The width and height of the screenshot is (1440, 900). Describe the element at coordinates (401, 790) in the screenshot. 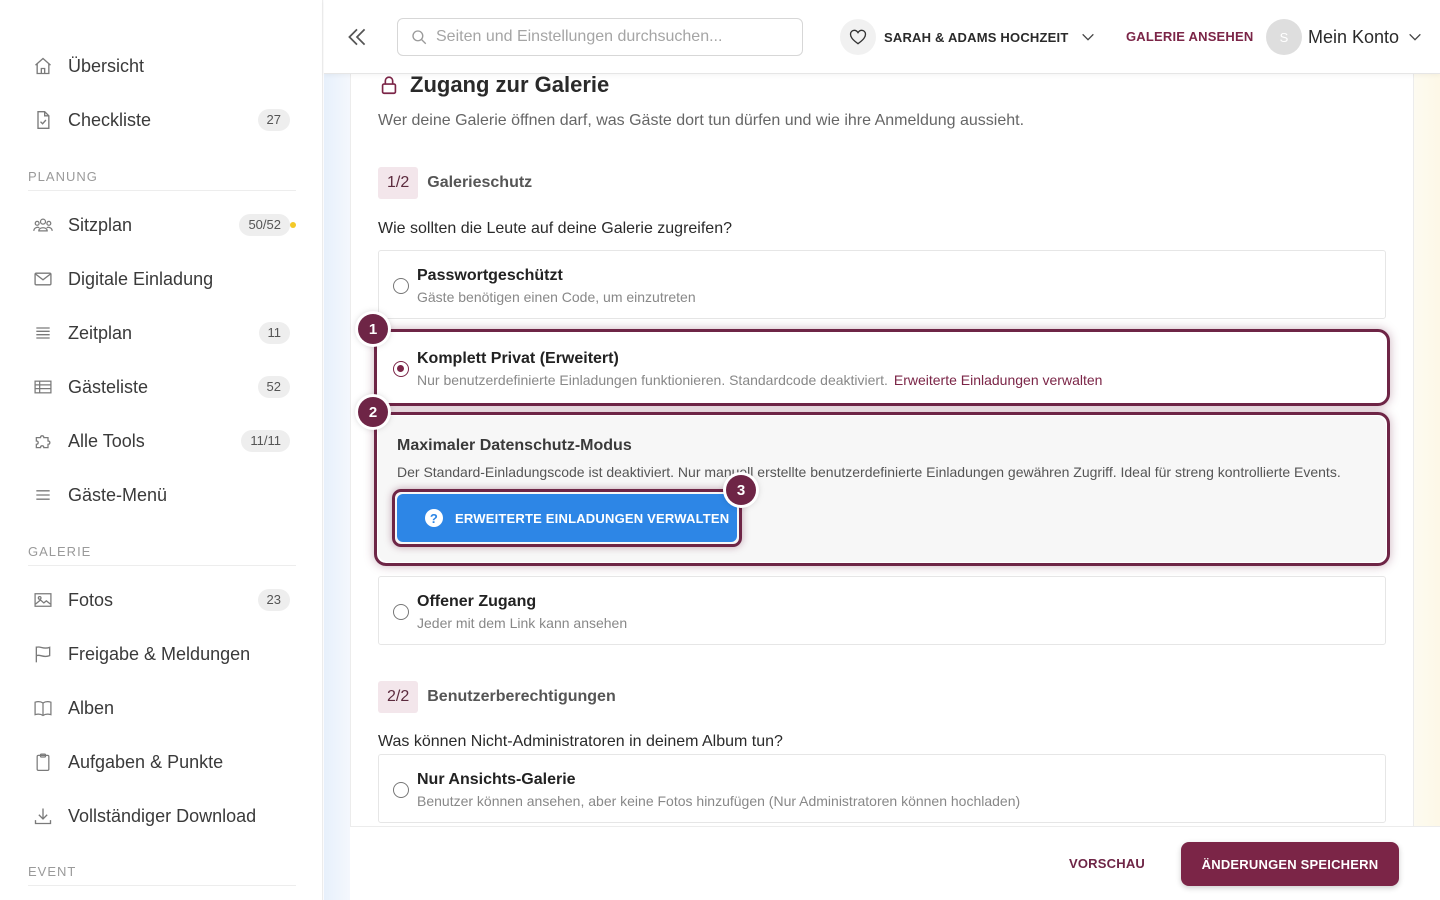

I see `radio-view-only-gallery` at that location.